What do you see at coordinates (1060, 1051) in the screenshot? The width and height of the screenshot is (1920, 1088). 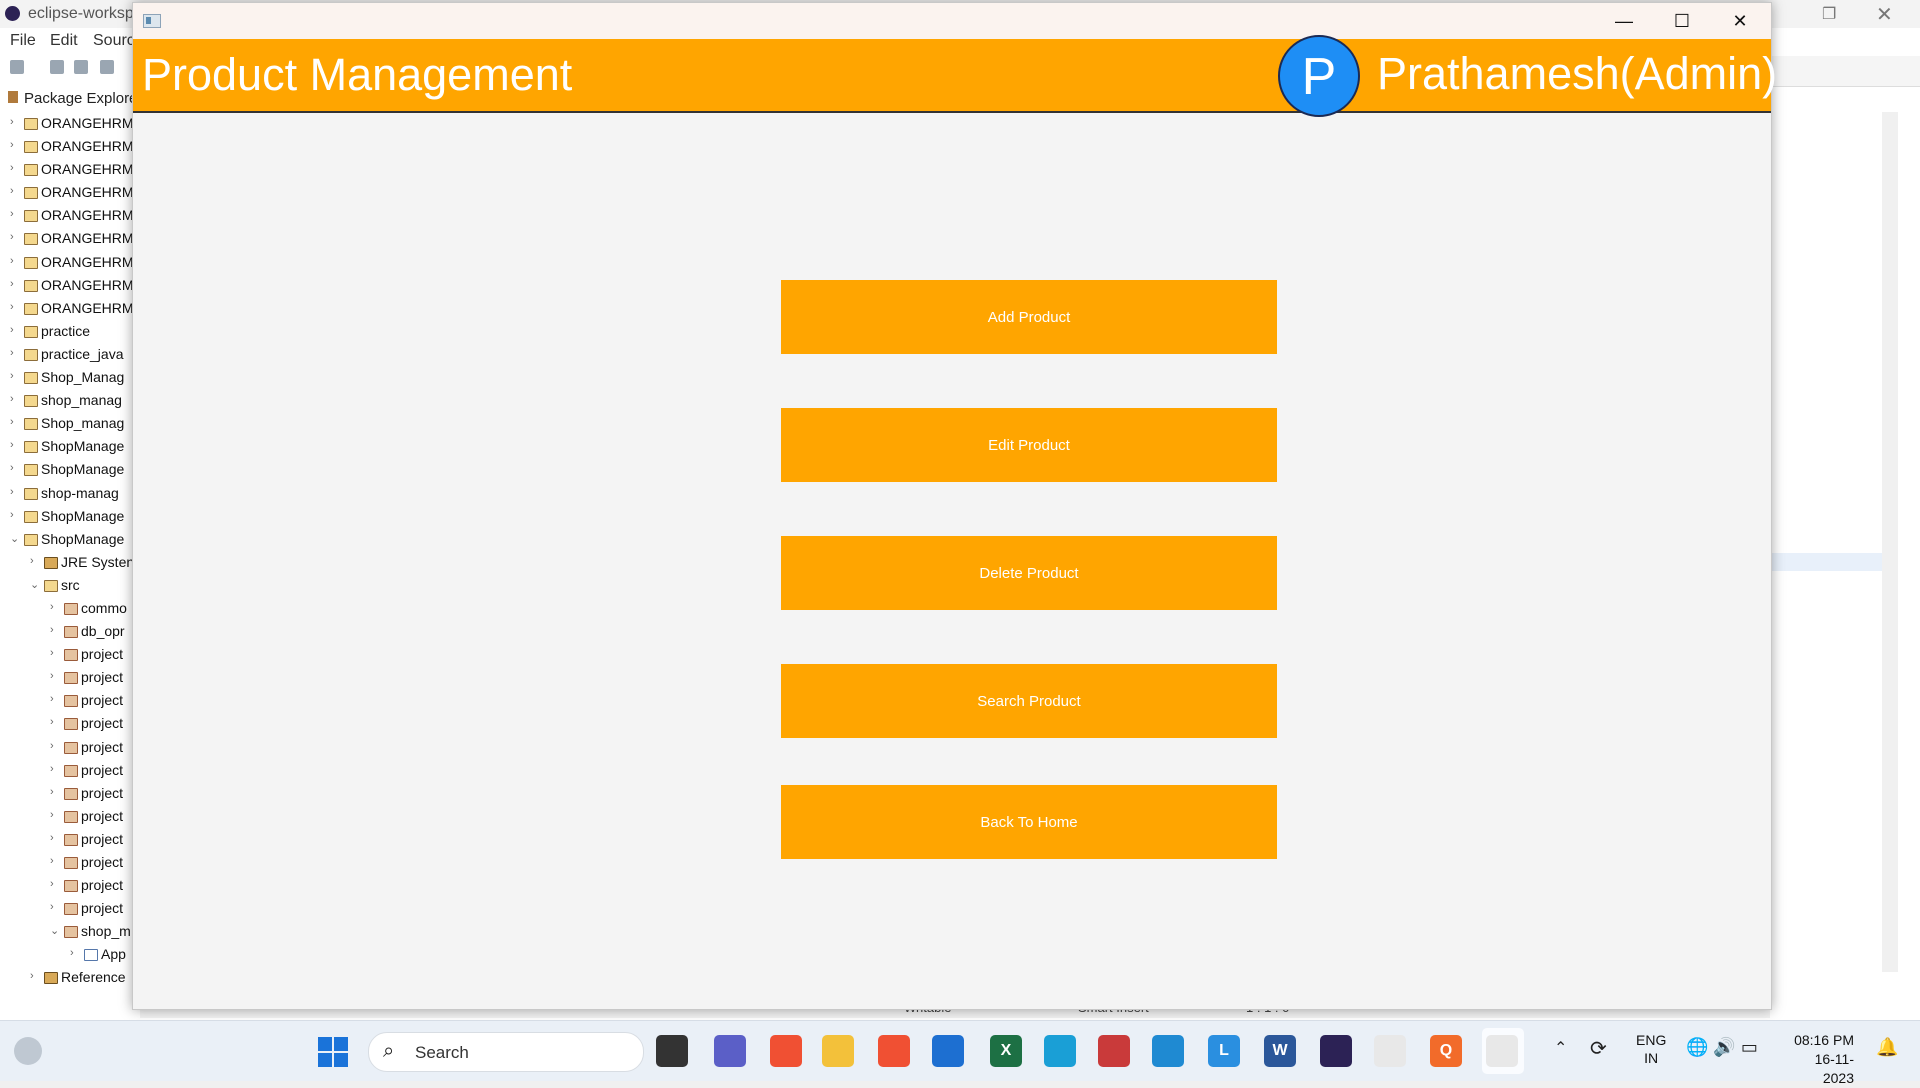 I see `edge-icon` at bounding box center [1060, 1051].